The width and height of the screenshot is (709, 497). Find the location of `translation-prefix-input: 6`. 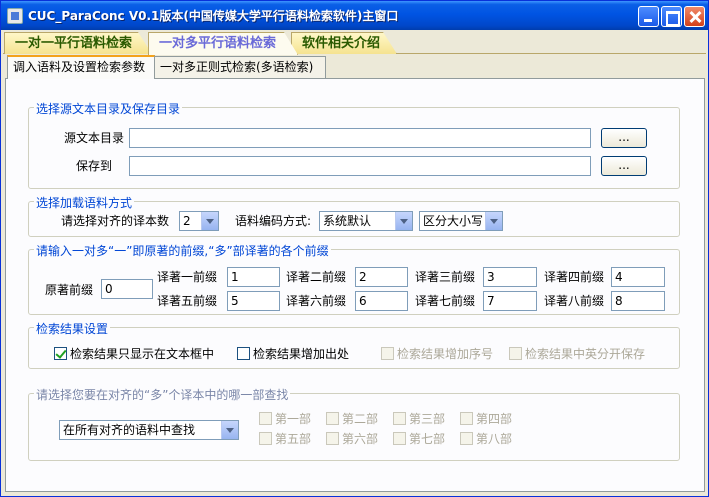

translation-prefix-input: 6 is located at coordinates (381, 301).